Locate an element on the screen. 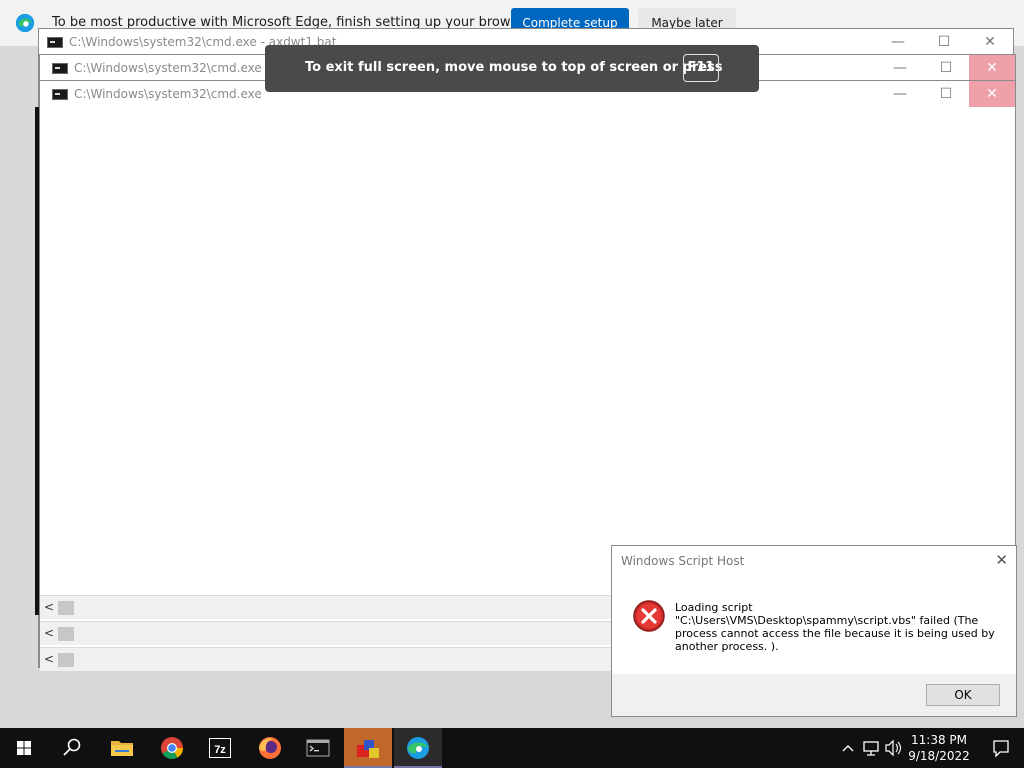  notifications-icon is located at coordinates (1001, 749).